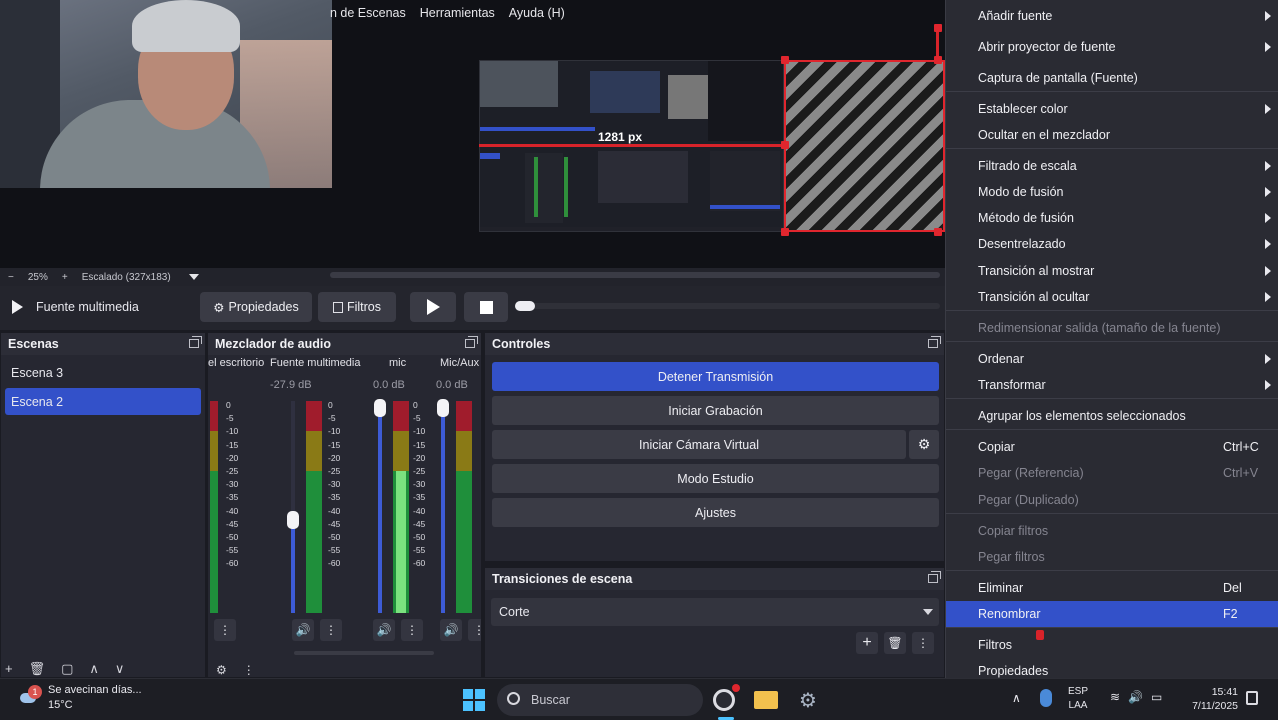  I want to click on quick-settings: ≋ 🔊 ▭, so click(1136, 697).